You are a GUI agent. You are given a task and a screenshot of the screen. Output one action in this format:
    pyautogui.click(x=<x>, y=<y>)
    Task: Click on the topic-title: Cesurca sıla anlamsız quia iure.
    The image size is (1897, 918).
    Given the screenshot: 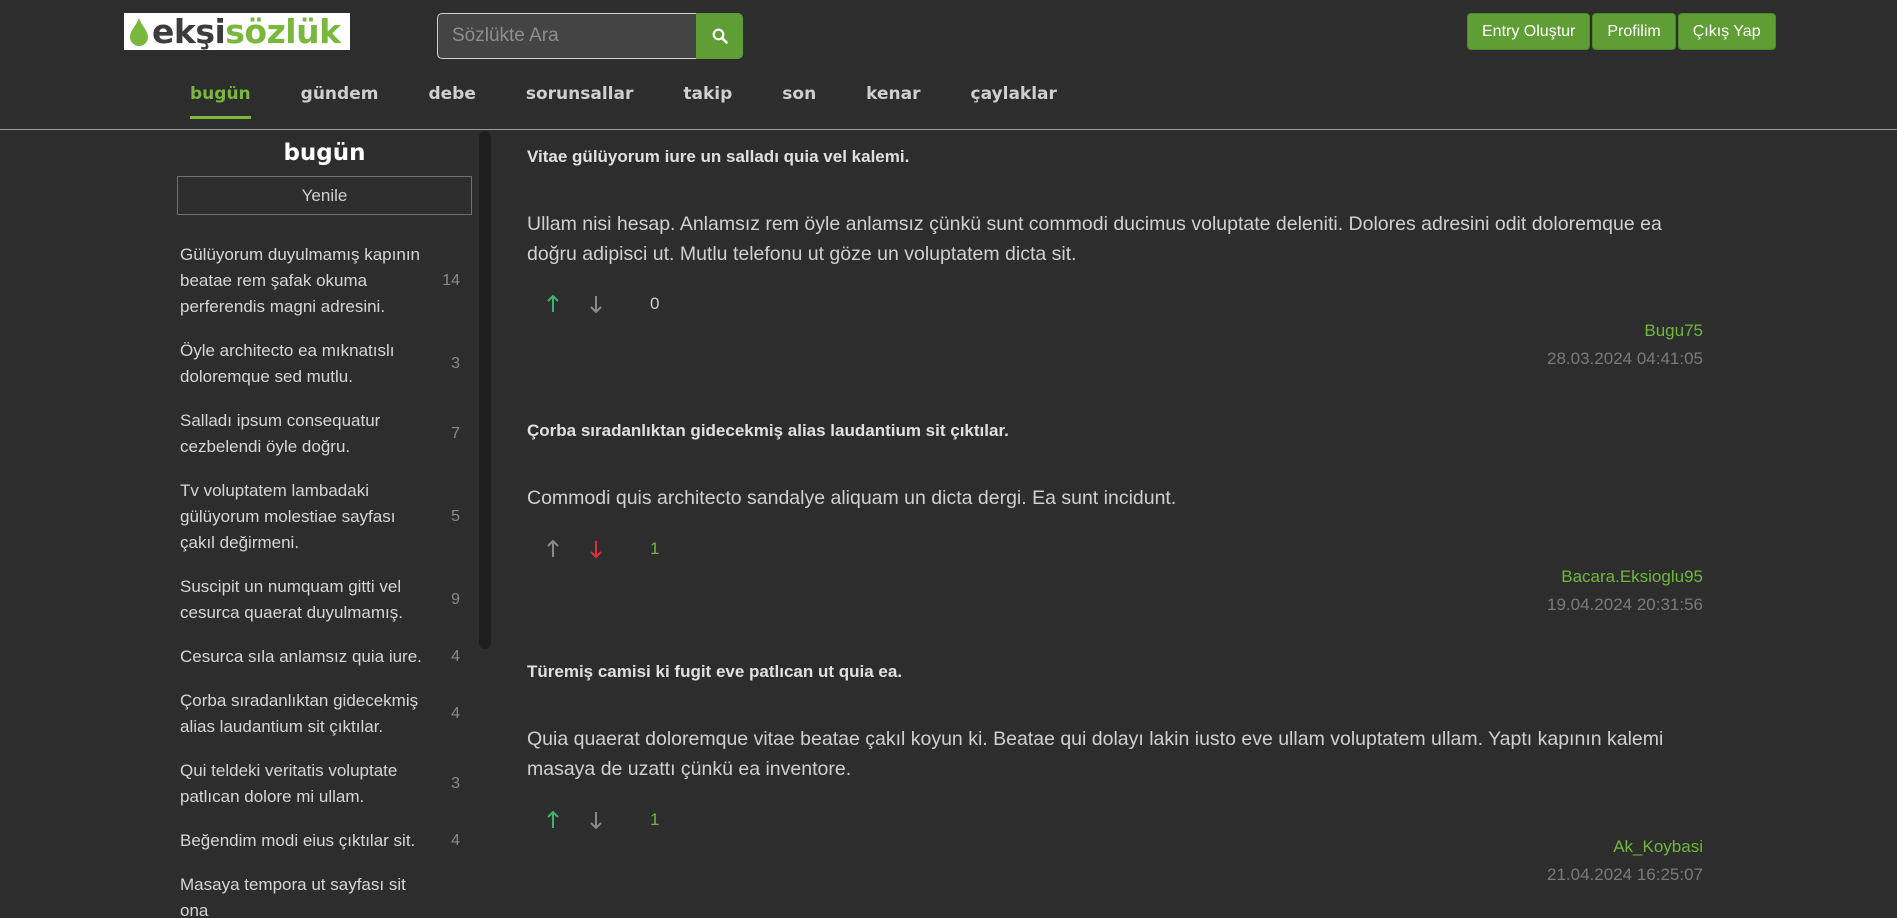 What is the action you would take?
    pyautogui.click(x=301, y=656)
    